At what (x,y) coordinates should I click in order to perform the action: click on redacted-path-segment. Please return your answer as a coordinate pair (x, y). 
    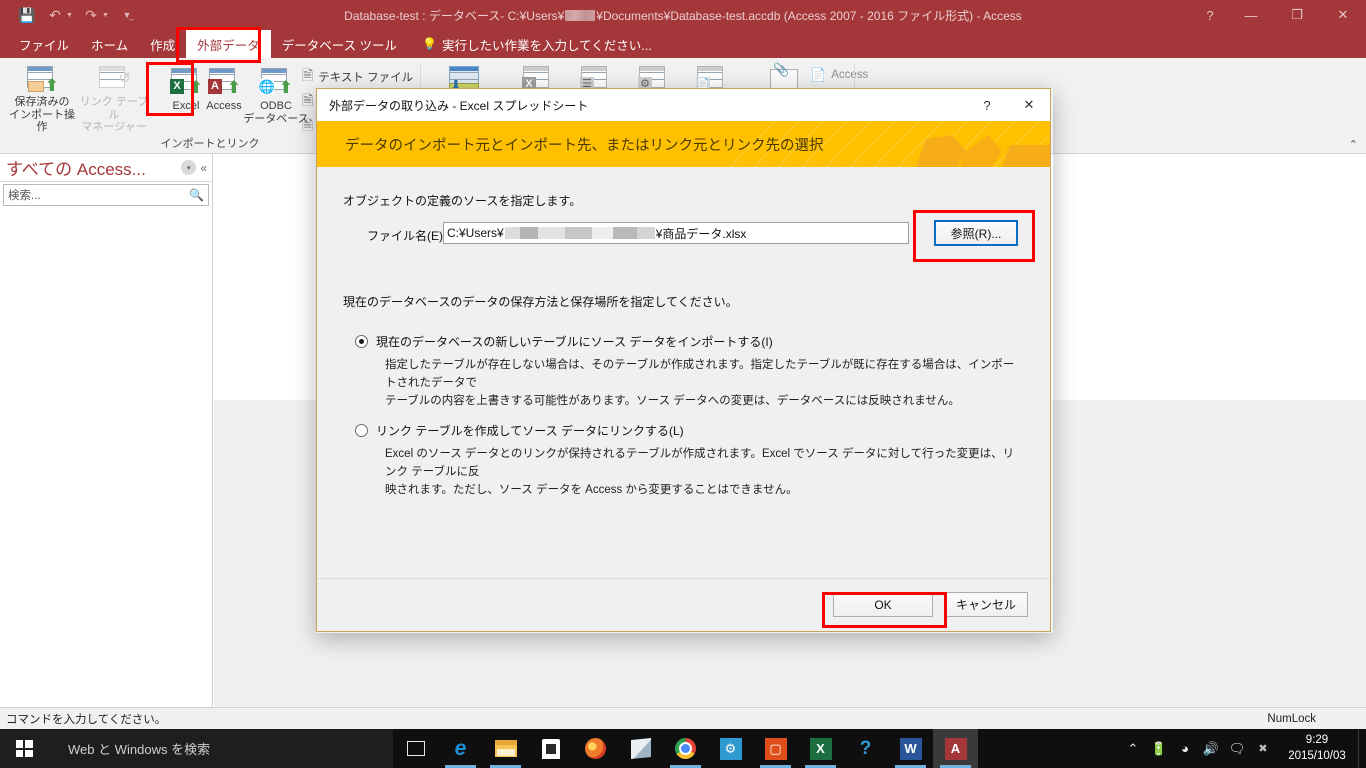
    Looking at the image, I should click on (579, 233).